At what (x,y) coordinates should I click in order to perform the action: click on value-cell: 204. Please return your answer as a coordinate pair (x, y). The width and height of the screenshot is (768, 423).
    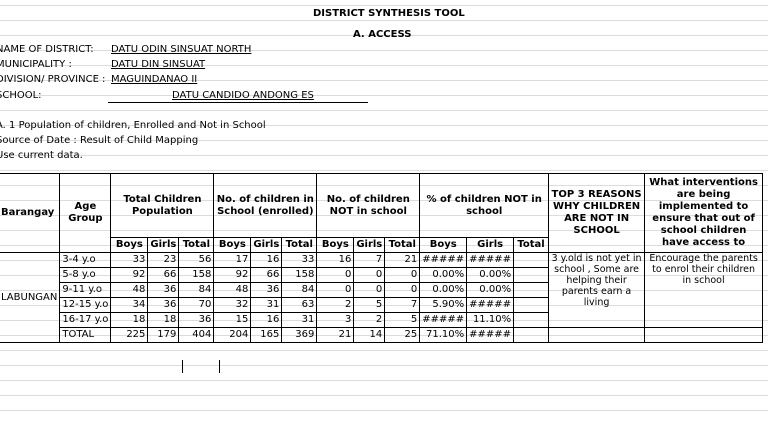
    Looking at the image, I should click on (232, 335).